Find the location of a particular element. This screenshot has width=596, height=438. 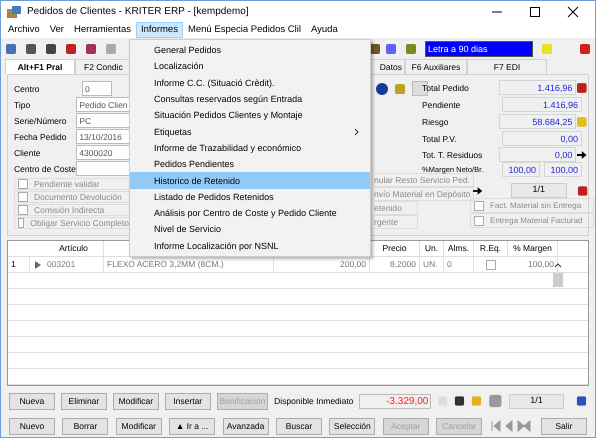

window-title: Pedidos de Clientes - KRITER ERP - [kempdemo] is located at coordinates (138, 12).